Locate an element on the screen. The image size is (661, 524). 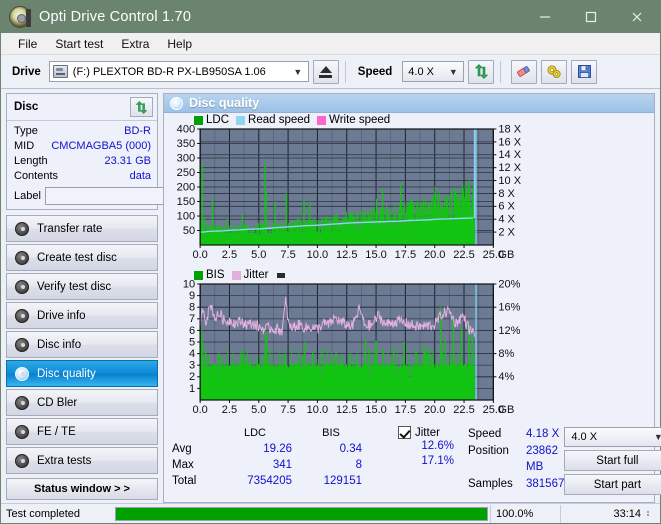
gears-icon is located at coordinates (554, 71).